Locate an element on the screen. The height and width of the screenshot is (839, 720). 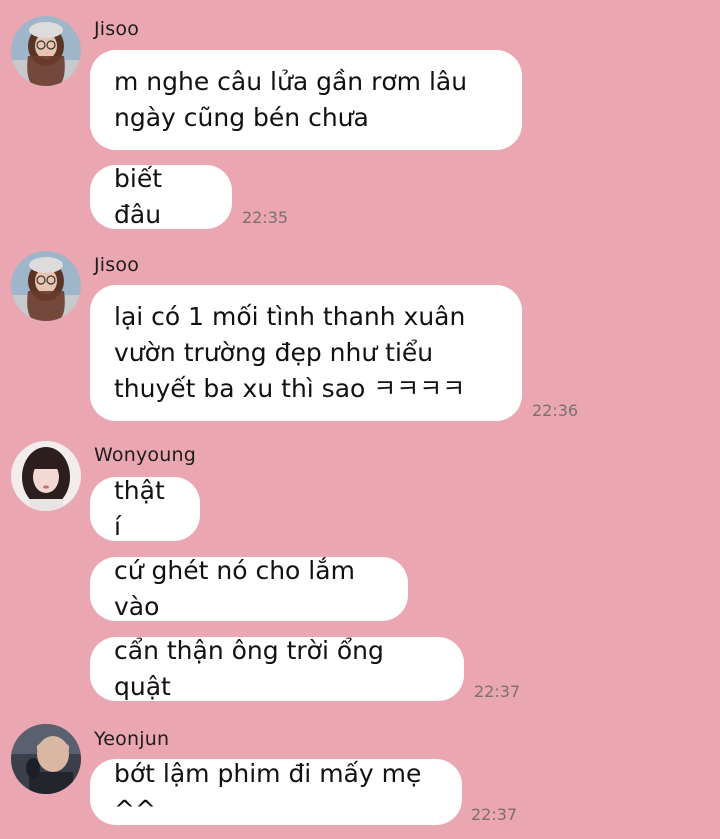
message-bubble: cẩn thận ông trời ổng quật is located at coordinates (277, 668).